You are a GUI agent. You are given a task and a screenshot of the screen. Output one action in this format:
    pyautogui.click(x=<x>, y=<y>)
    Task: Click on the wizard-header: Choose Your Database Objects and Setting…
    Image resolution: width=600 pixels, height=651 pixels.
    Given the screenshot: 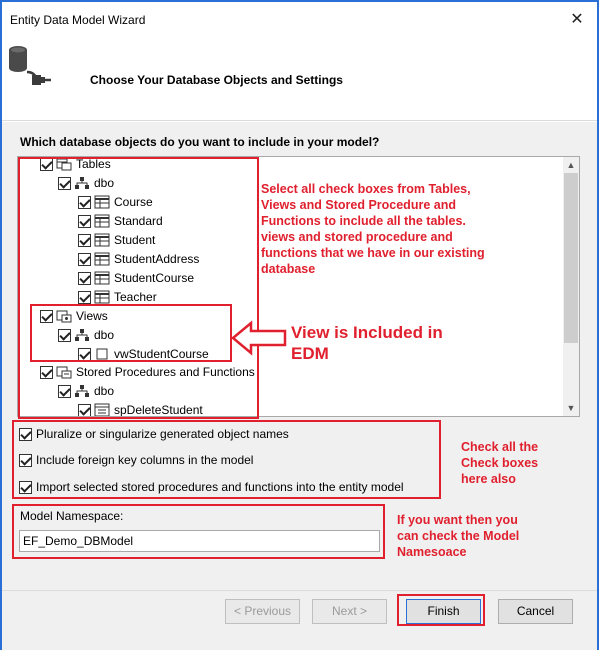 What is the action you would take?
    pyautogui.click(x=299, y=79)
    